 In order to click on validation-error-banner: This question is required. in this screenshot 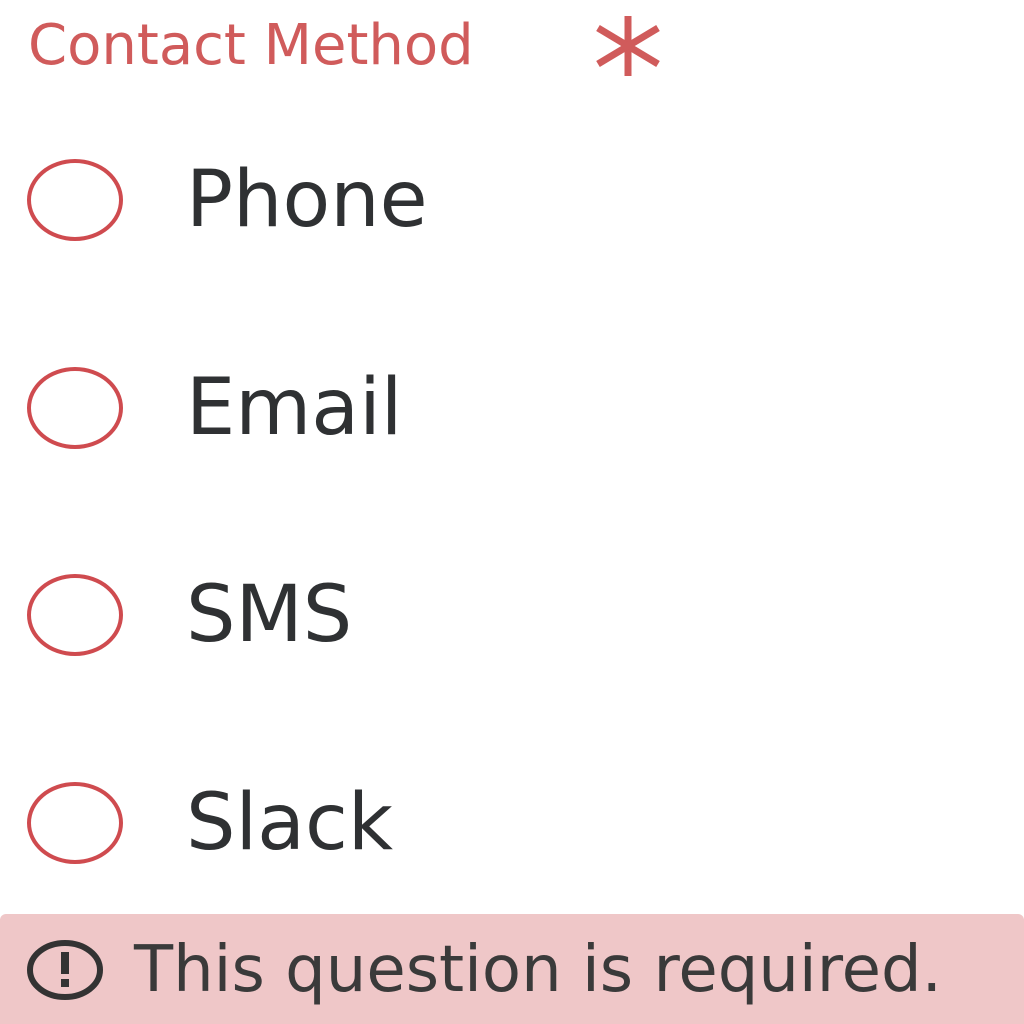, I will do `click(512, 969)`.